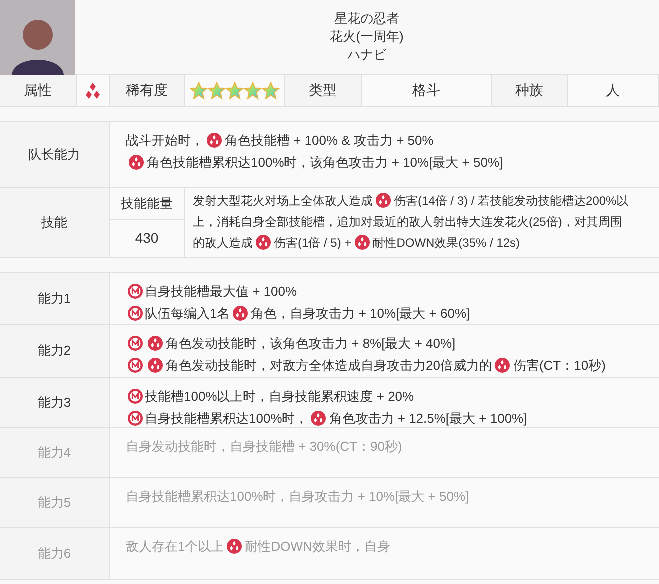 Image resolution: width=659 pixels, height=584 pixels. What do you see at coordinates (165, 140) in the screenshot?
I see `ability-text: 战斗开始时，` at bounding box center [165, 140].